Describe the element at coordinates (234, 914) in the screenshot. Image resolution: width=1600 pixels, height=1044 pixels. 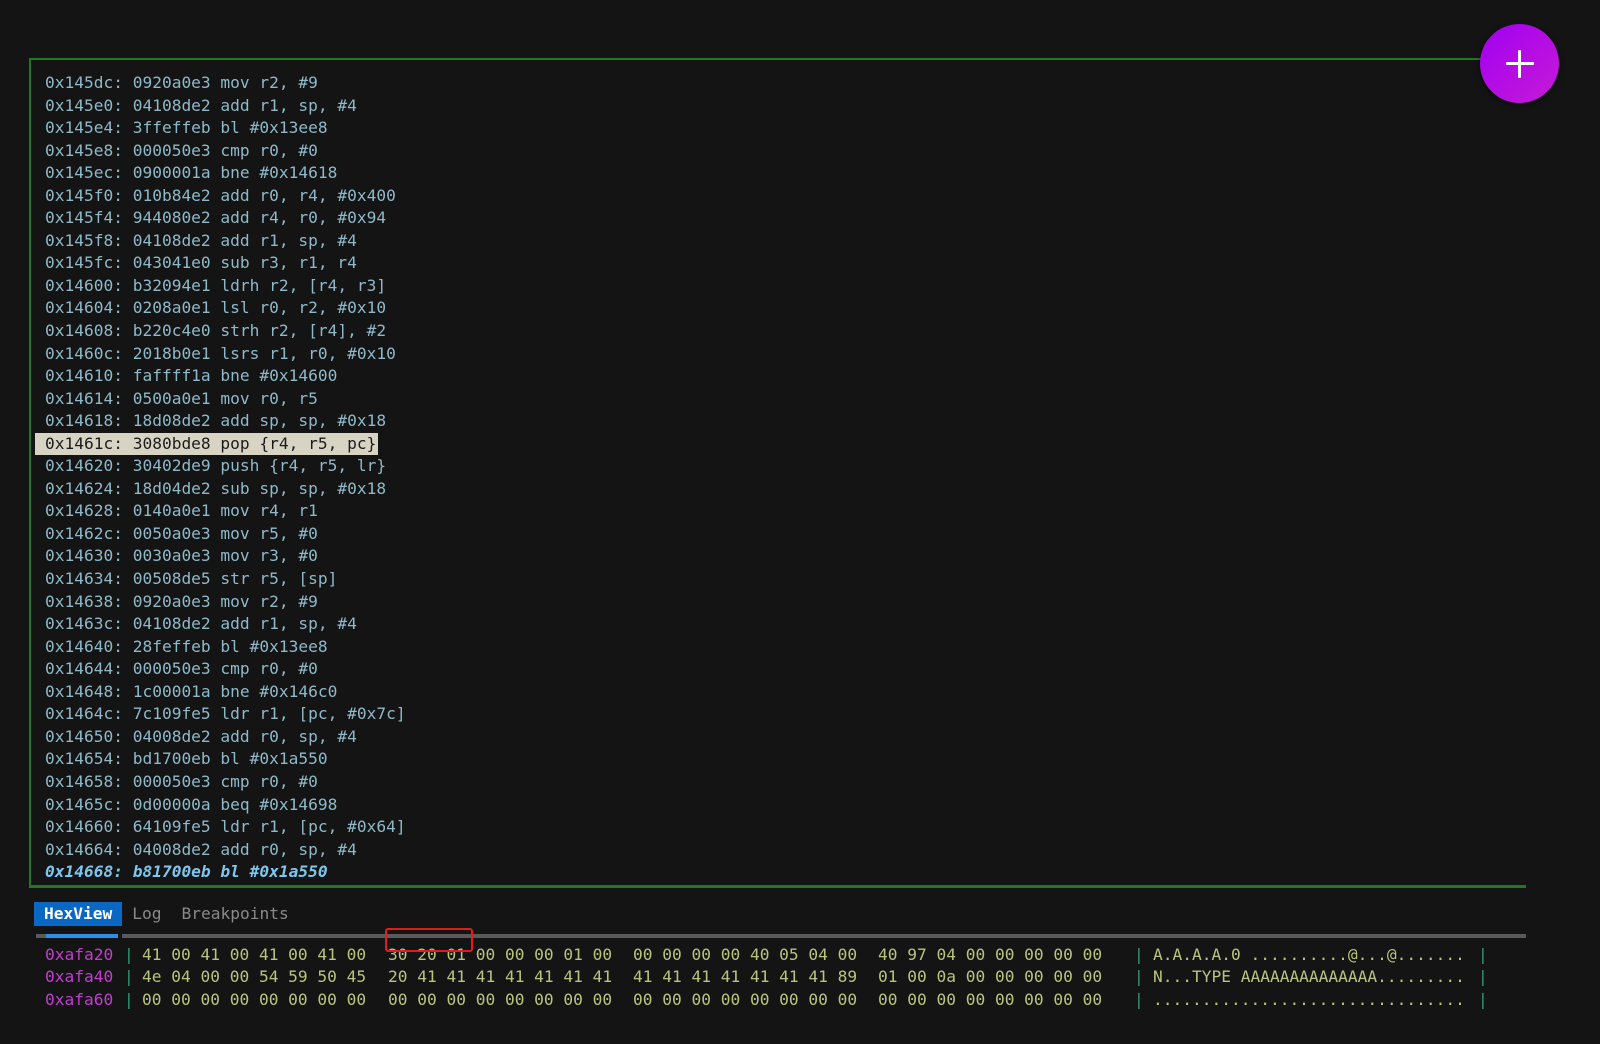
I see `tab-breakpoints: Breakpoints` at that location.